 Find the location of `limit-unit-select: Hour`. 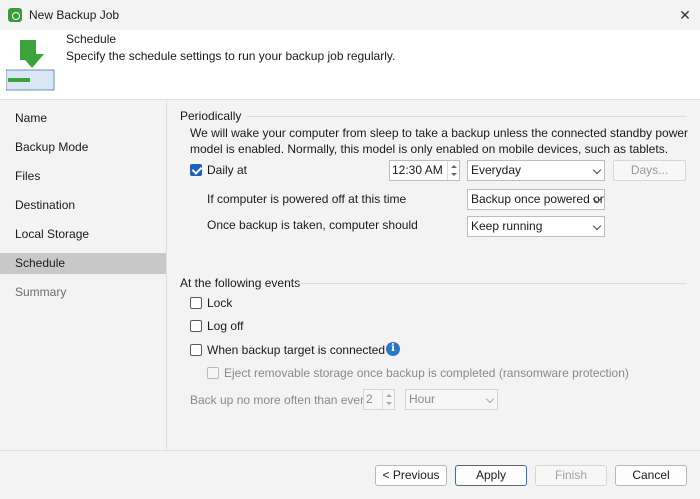

limit-unit-select: Hour is located at coordinates (451, 399).